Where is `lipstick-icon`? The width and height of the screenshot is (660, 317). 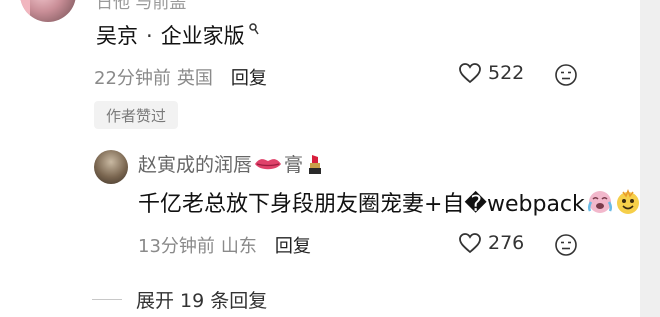
lipstick-icon is located at coordinates (315, 164).